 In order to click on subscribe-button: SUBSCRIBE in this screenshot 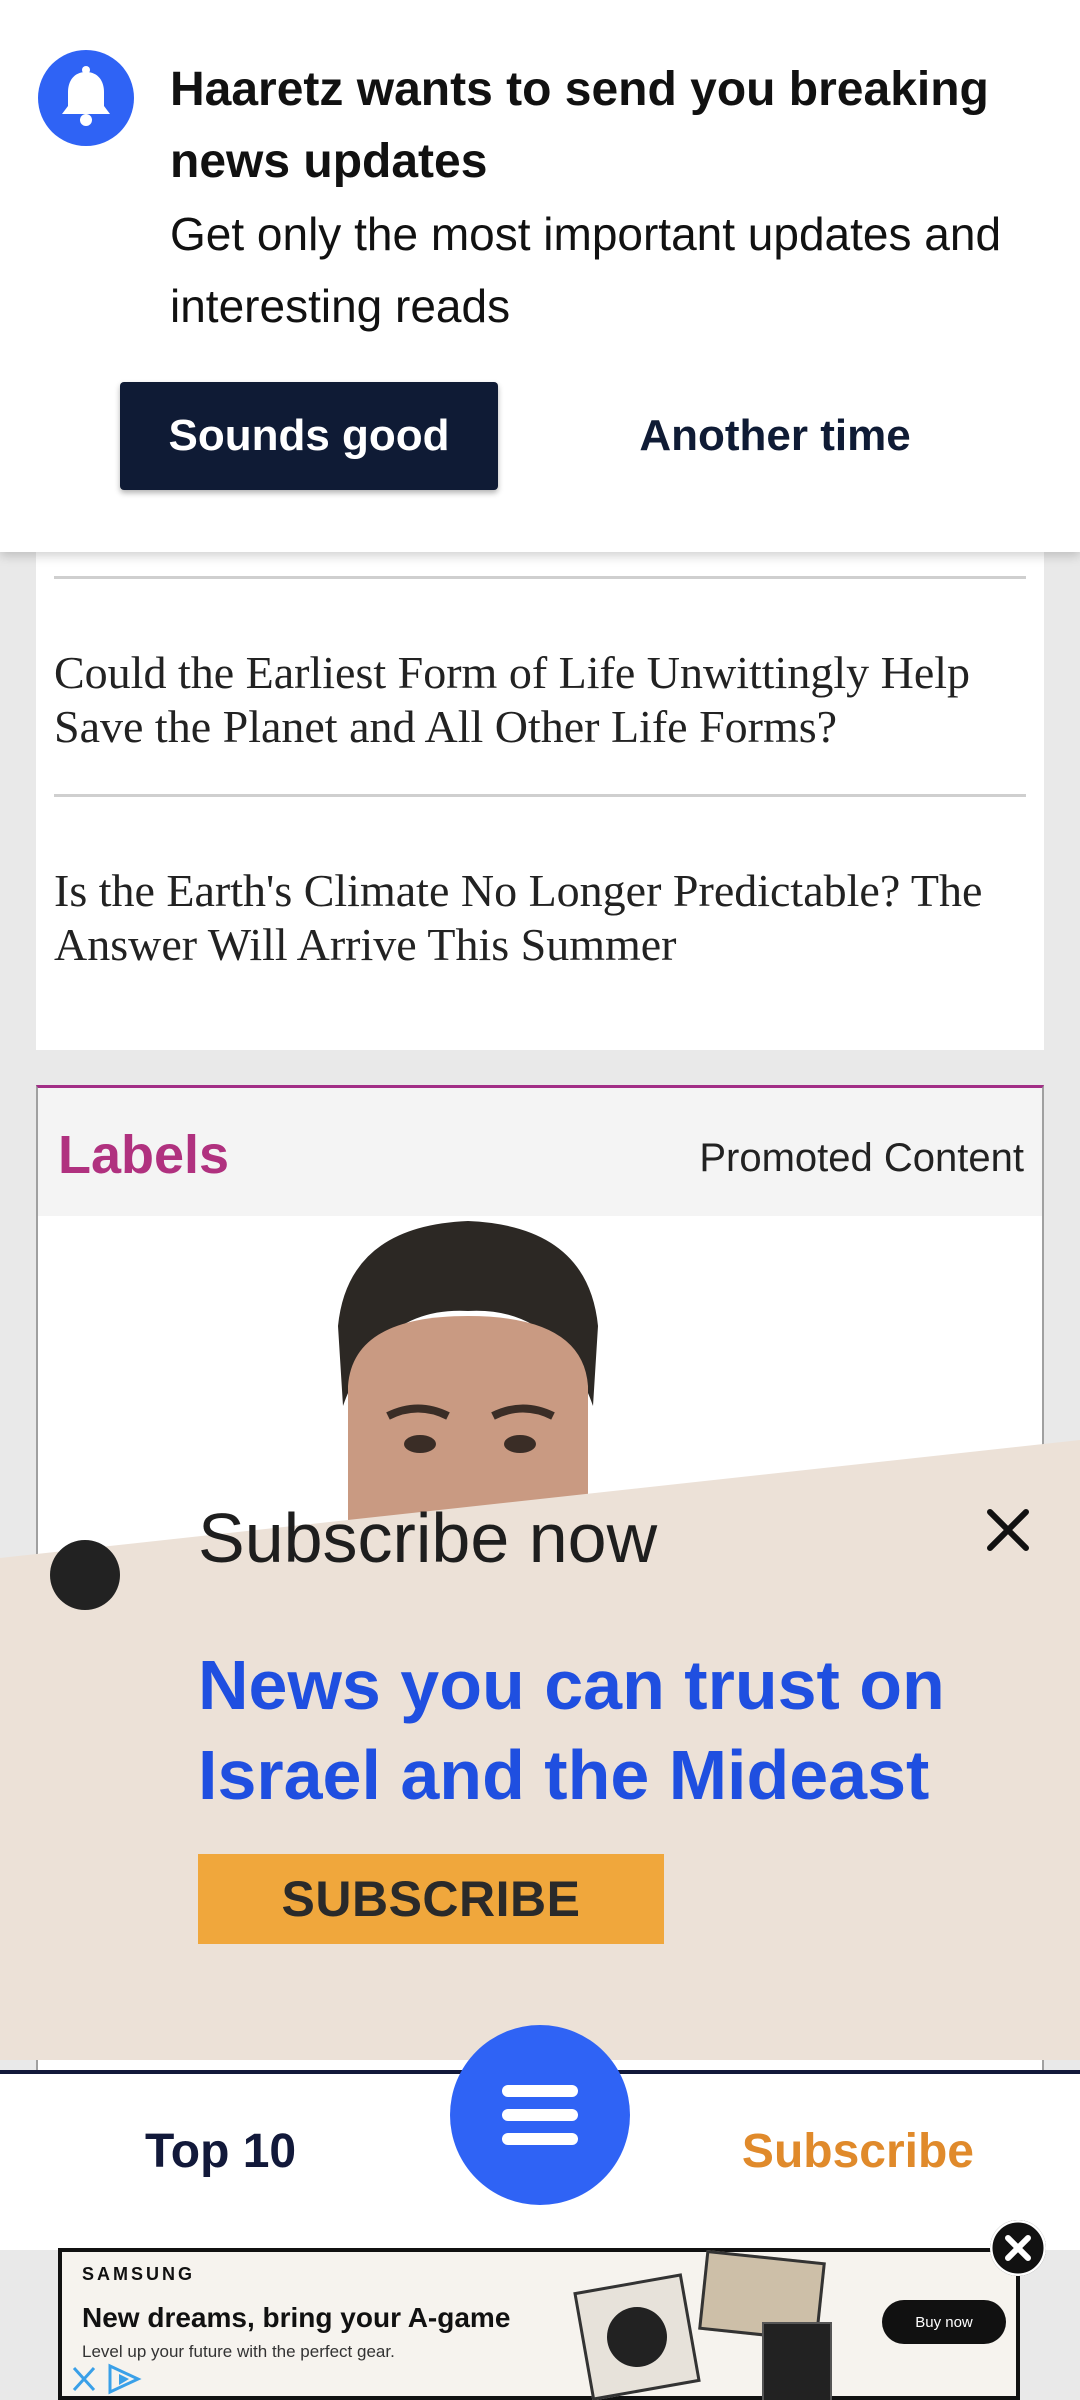, I will do `click(431, 1899)`.